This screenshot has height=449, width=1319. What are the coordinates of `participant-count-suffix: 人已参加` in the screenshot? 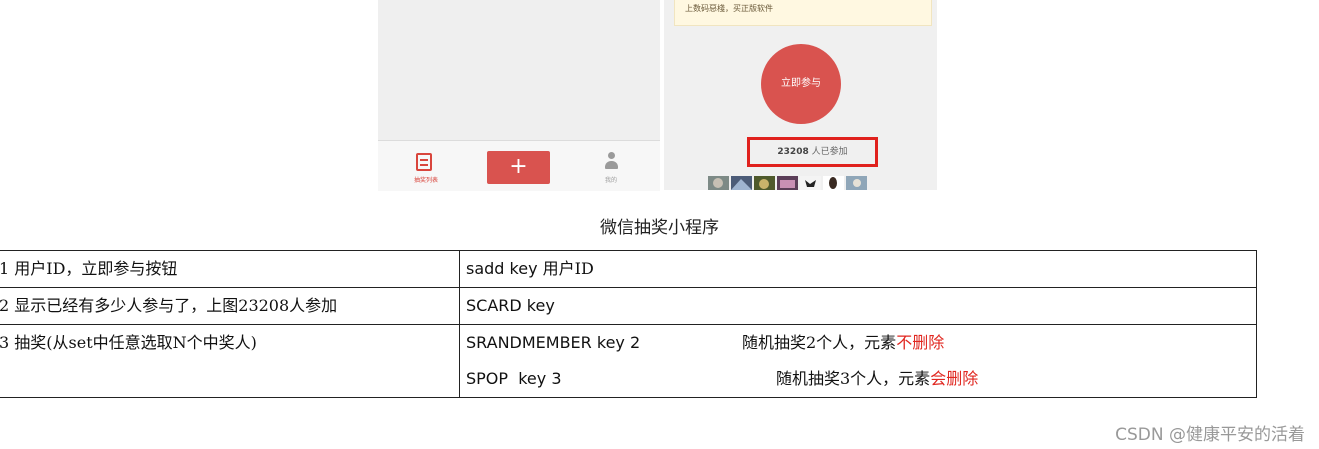 It's located at (828, 152).